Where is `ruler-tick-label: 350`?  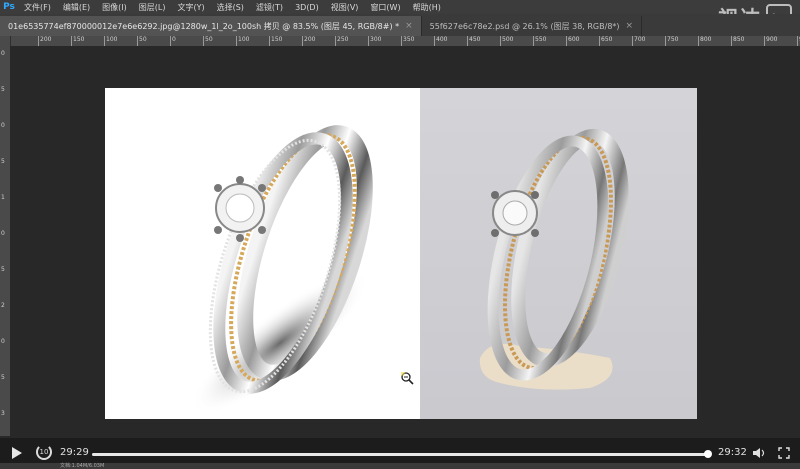
ruler-tick-label: 350 is located at coordinates (409, 39).